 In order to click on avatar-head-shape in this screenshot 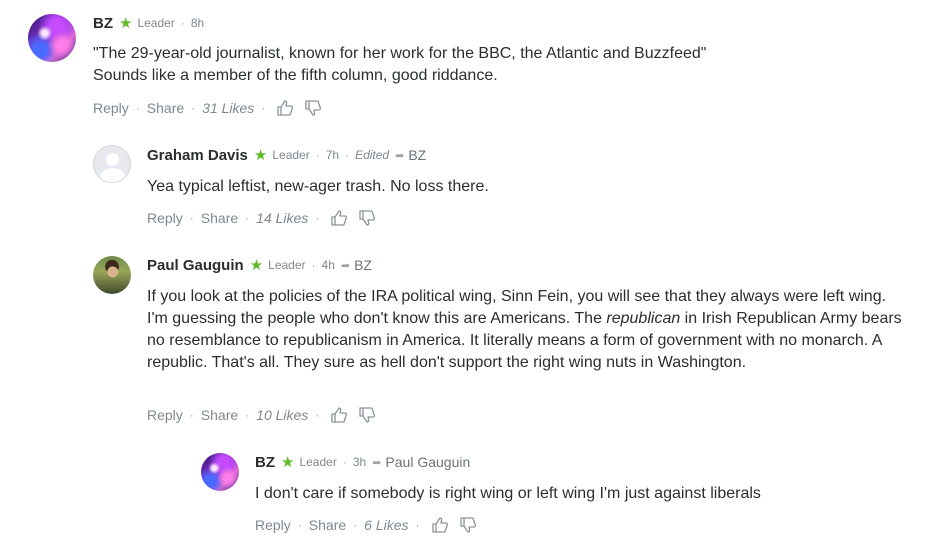, I will do `click(112, 159)`.